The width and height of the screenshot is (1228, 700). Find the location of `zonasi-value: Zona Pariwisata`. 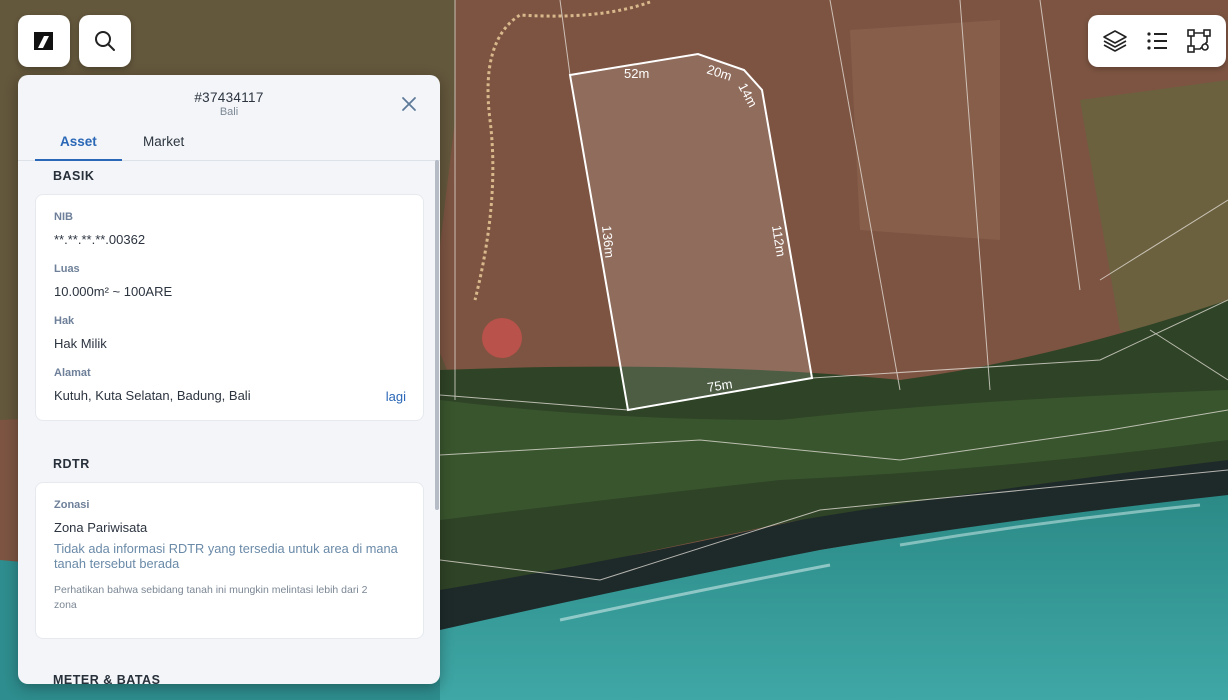

zonasi-value: Zona Pariwisata is located at coordinates (101, 527).